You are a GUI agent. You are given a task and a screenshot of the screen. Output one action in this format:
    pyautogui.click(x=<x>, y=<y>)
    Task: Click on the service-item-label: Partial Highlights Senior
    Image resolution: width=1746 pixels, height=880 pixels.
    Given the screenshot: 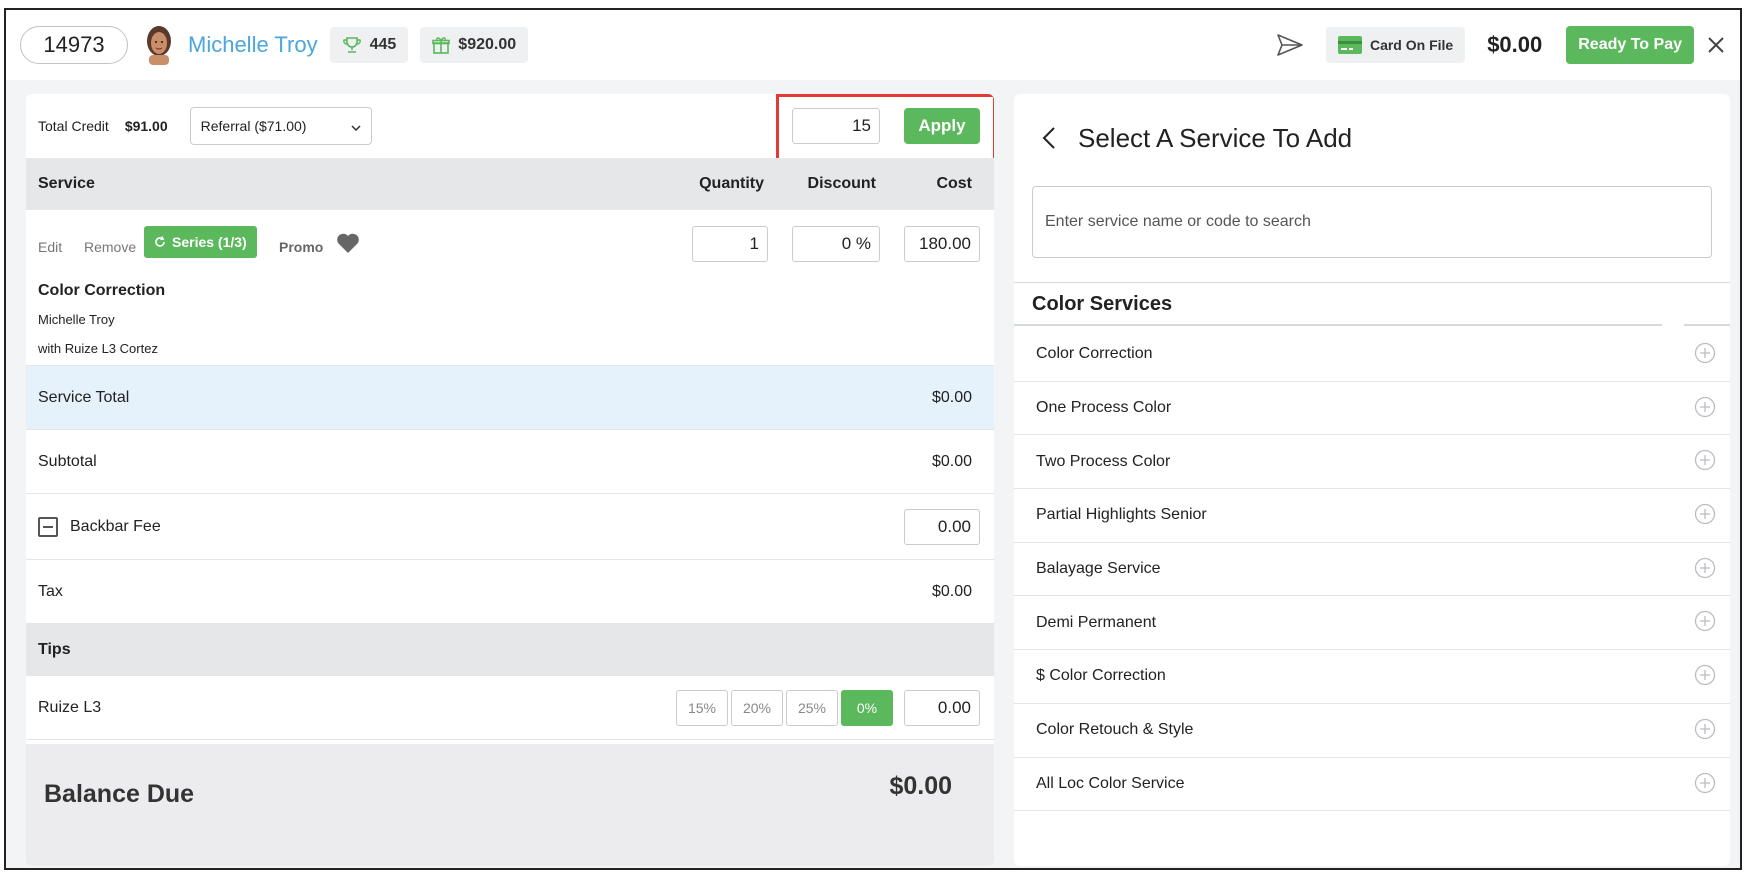 What is the action you would take?
    pyautogui.click(x=1121, y=515)
    